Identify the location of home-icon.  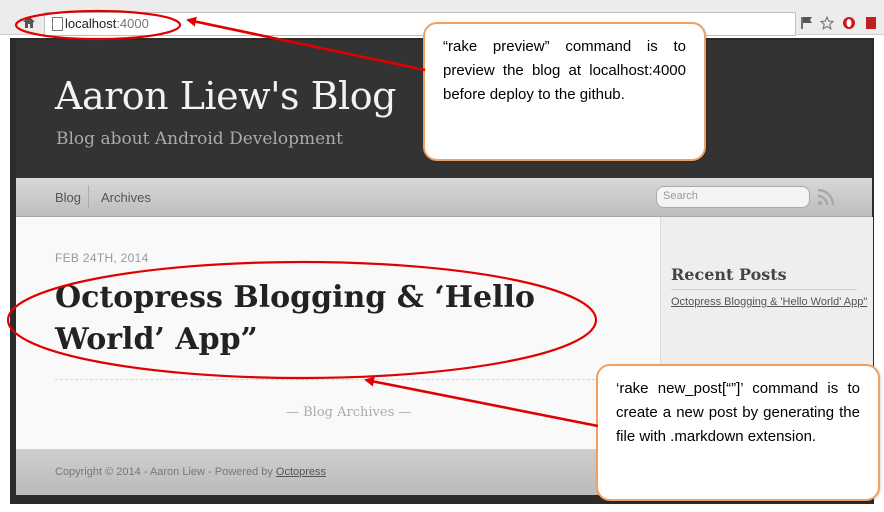
(29, 22).